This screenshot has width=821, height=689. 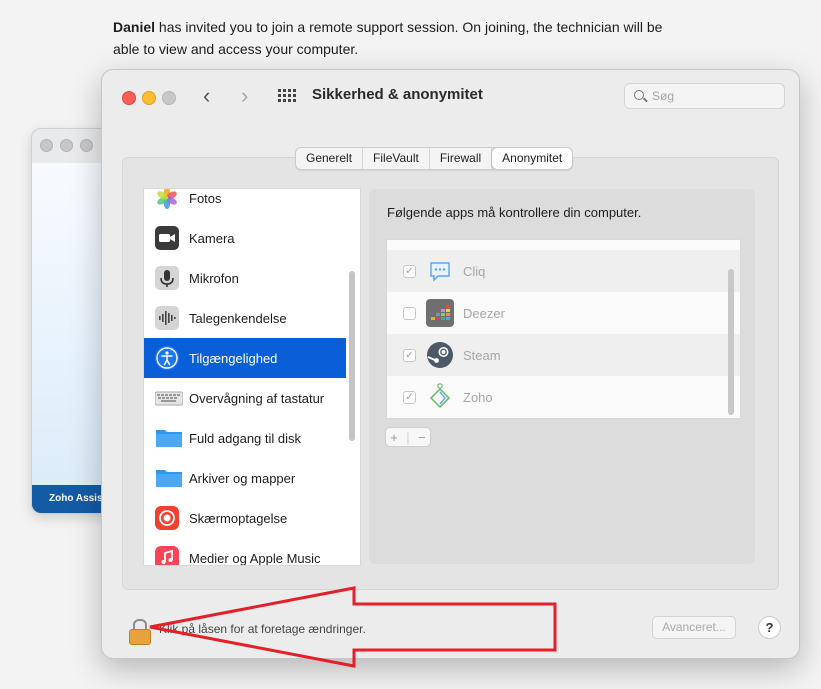 What do you see at coordinates (731, 342) in the screenshot?
I see `app-list-scrollbar` at bounding box center [731, 342].